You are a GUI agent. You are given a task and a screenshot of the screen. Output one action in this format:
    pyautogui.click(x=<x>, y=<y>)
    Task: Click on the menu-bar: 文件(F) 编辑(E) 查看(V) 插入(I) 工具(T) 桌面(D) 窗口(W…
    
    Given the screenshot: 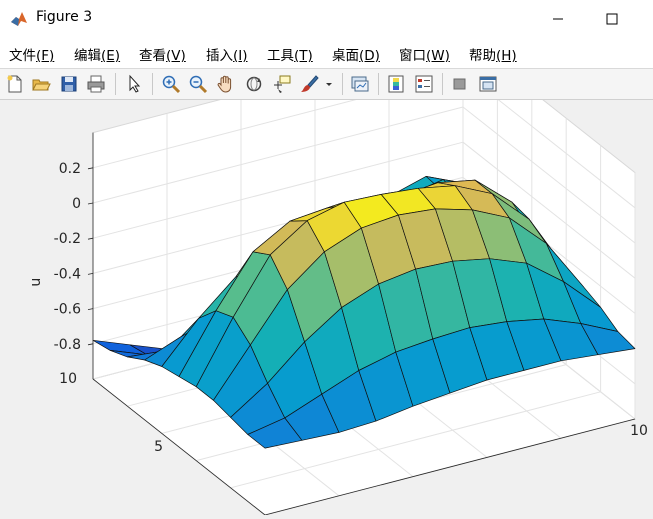 What is the action you would take?
    pyautogui.click(x=326, y=53)
    